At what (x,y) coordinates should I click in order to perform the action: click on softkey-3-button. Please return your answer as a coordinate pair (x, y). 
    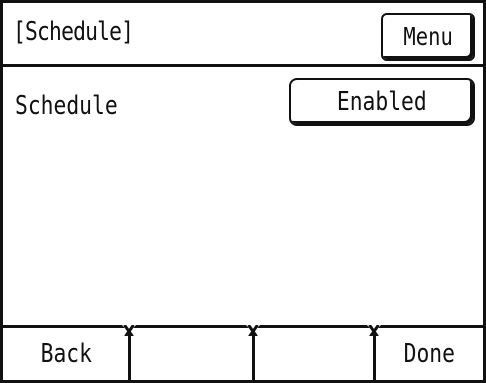
    Looking at the image, I should click on (314, 354).